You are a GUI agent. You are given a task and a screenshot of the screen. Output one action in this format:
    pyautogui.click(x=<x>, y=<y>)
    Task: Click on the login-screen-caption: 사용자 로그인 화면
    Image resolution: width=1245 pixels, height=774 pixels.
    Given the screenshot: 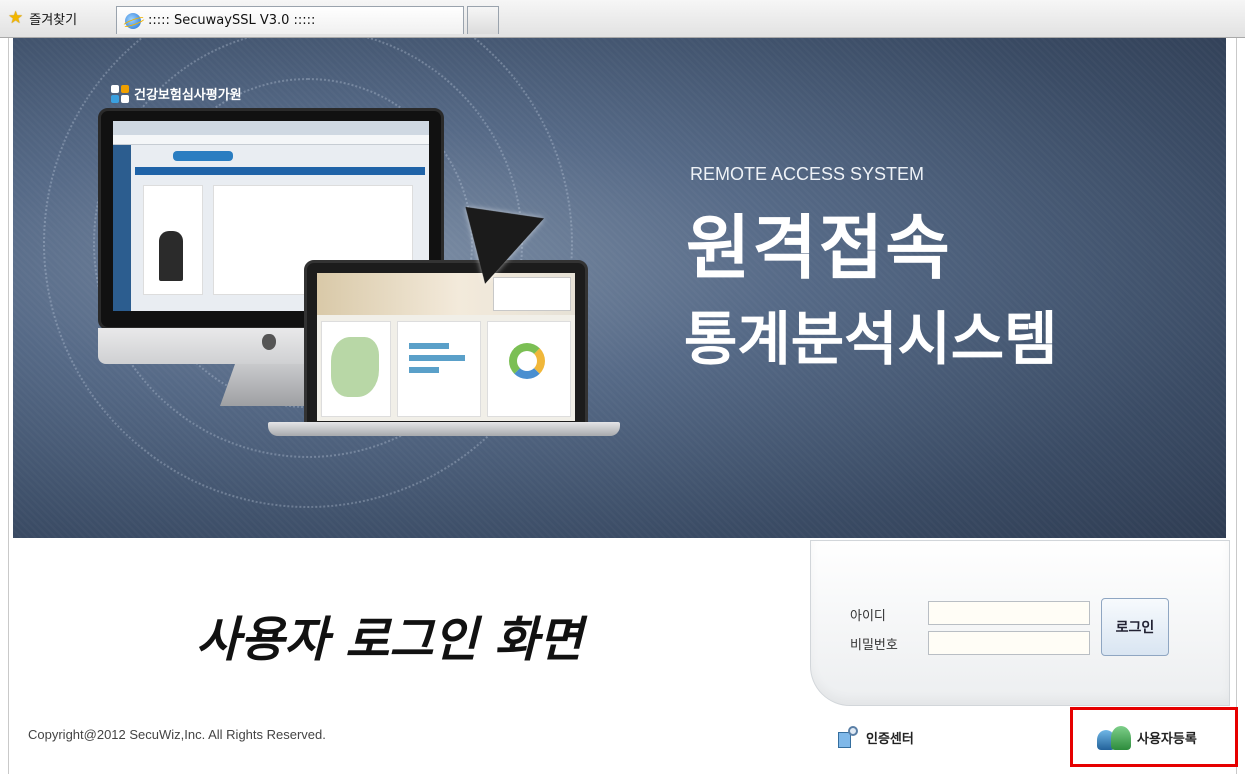 What is the action you would take?
    pyautogui.click(x=389, y=640)
    